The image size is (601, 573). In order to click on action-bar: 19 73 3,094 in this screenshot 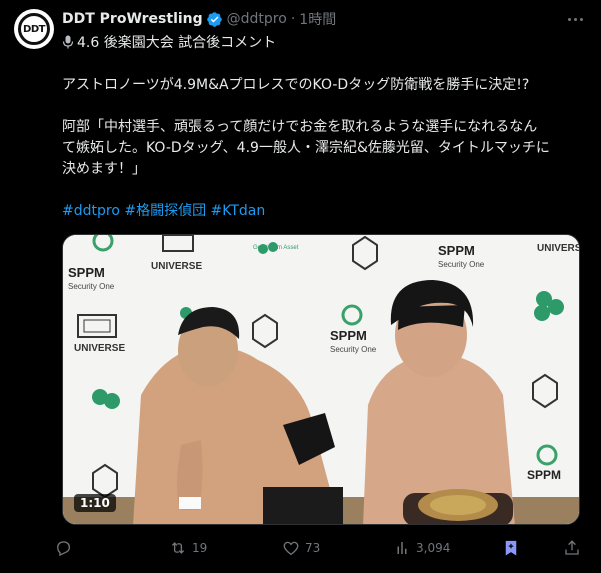, I will do `click(320, 548)`.